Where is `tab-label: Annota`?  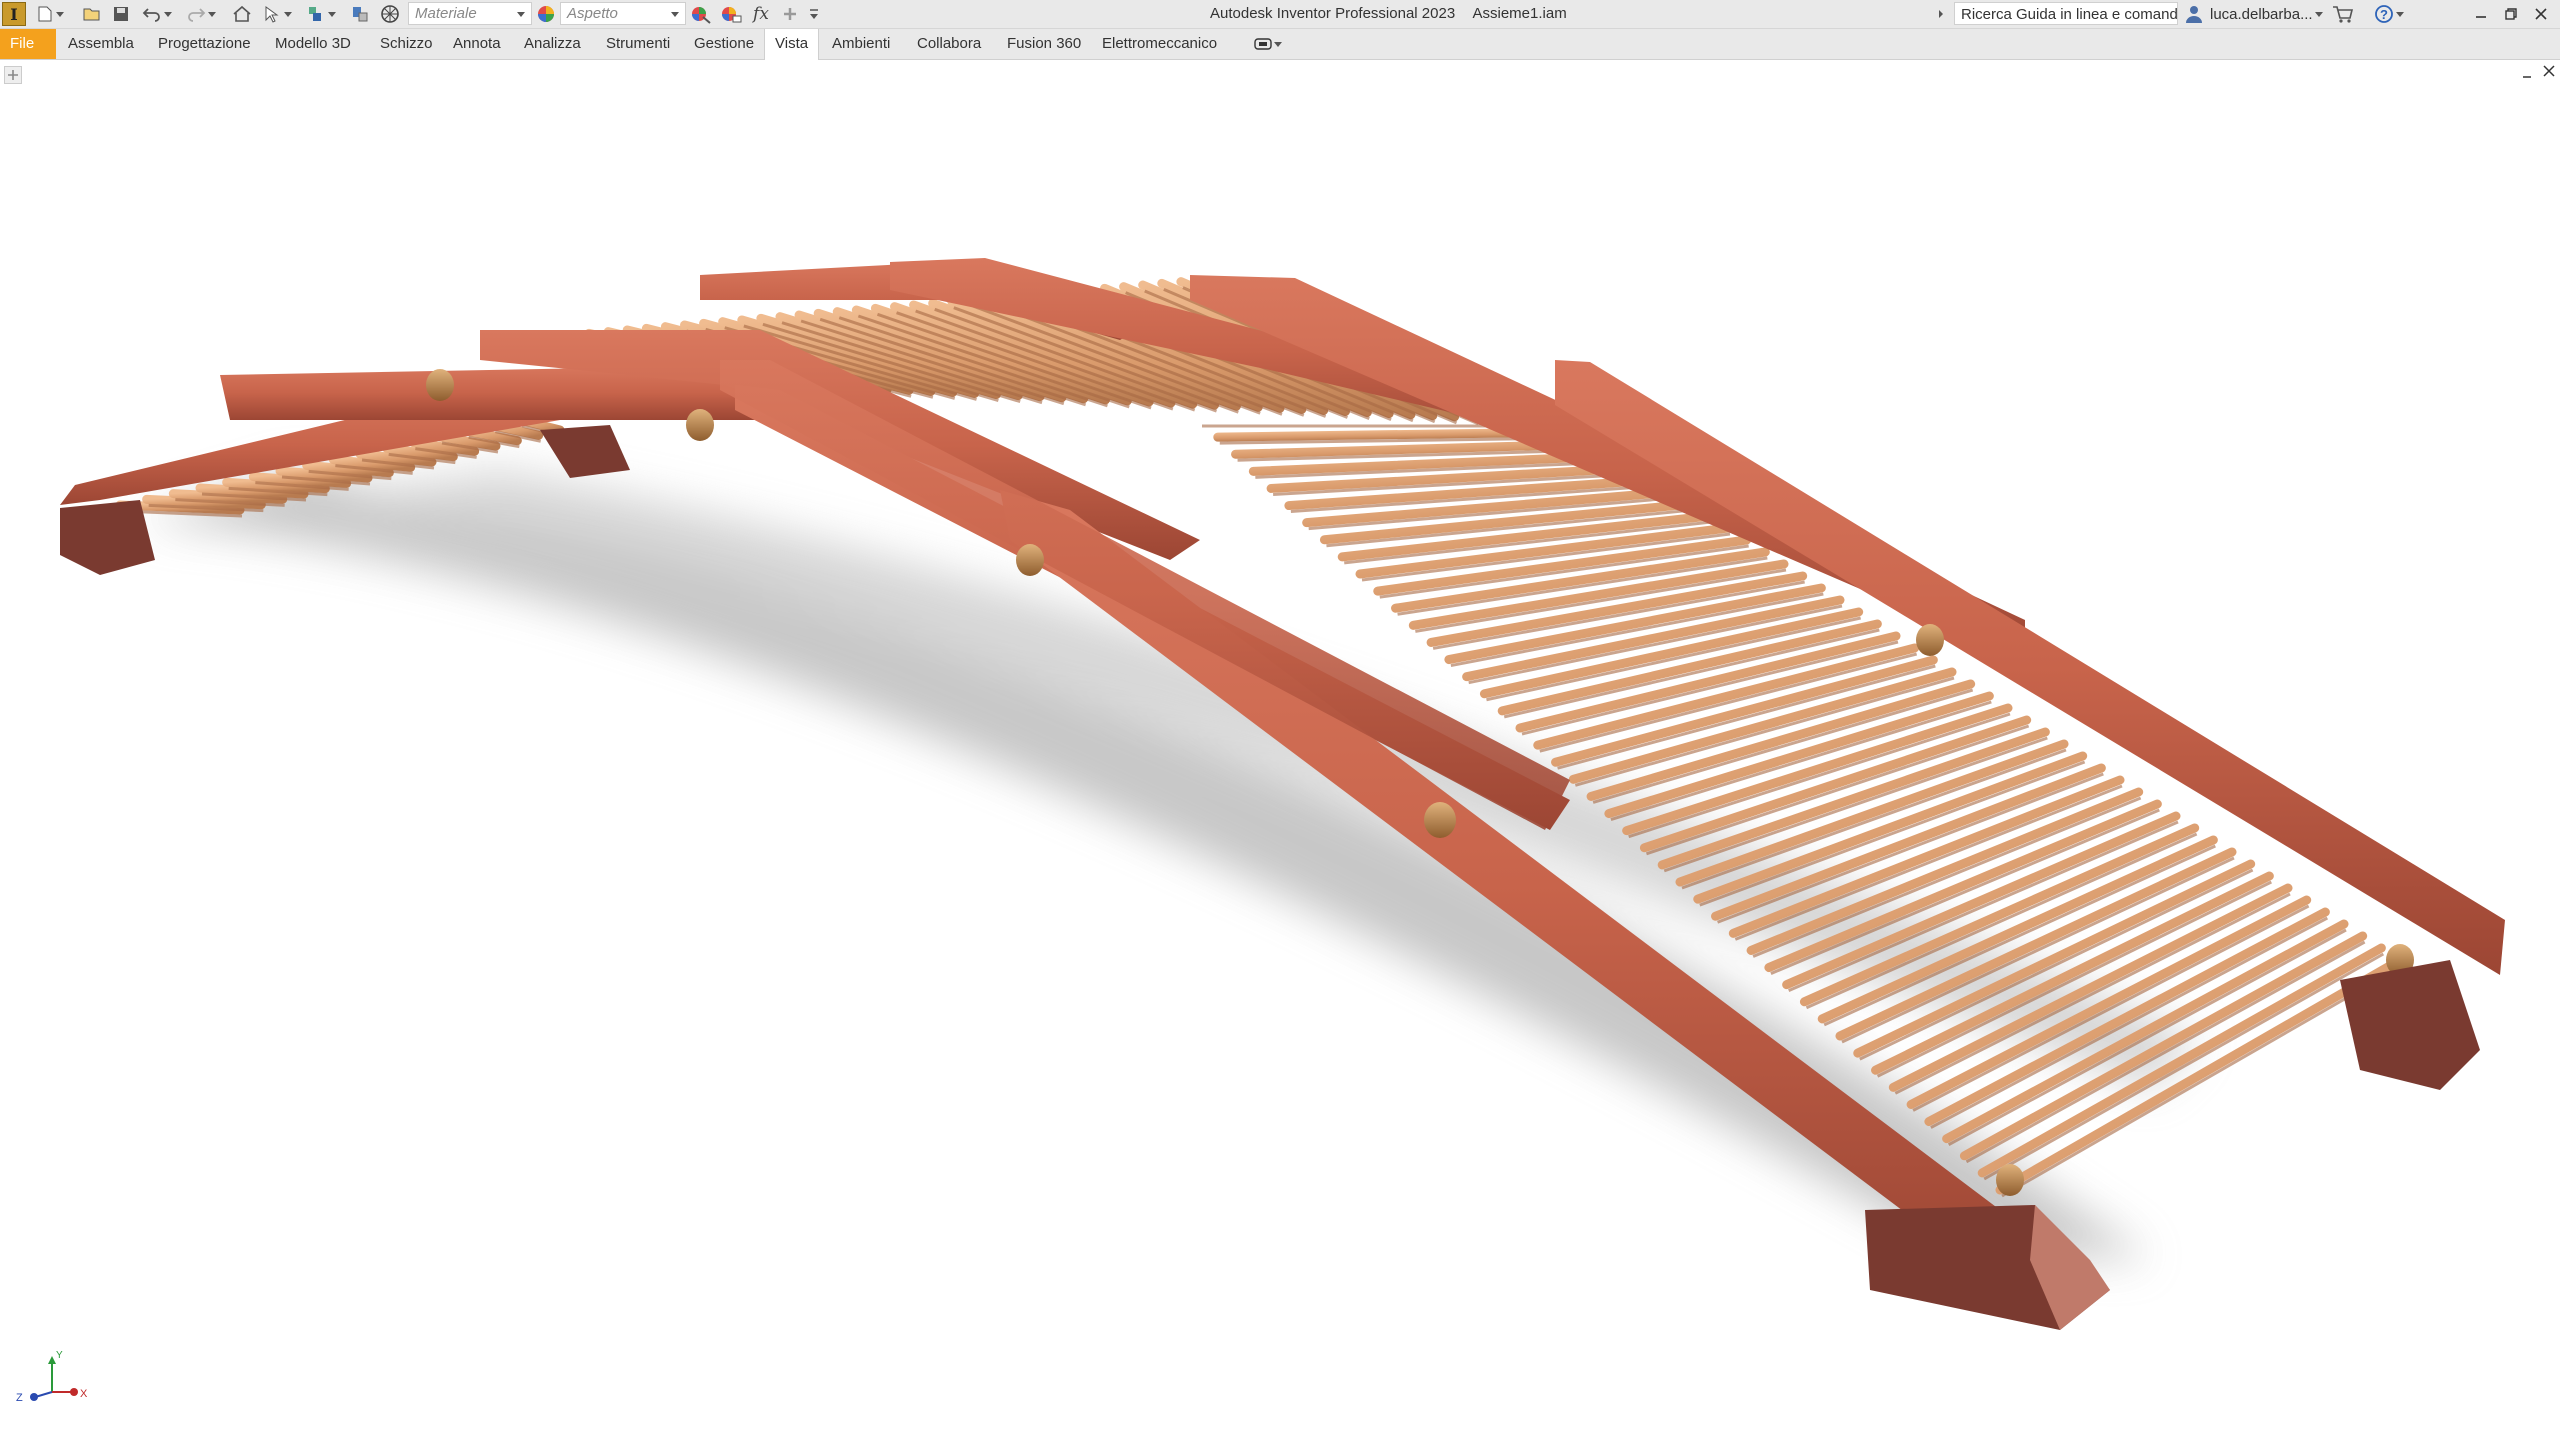
tab-label: Annota is located at coordinates (477, 43).